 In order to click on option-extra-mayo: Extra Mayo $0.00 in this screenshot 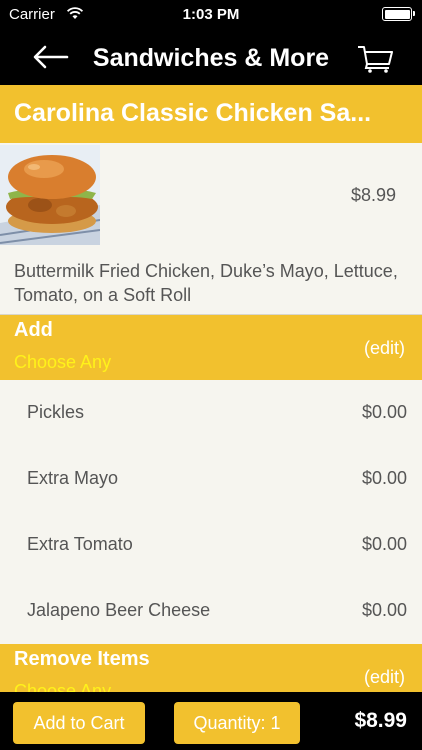, I will do `click(211, 479)`.